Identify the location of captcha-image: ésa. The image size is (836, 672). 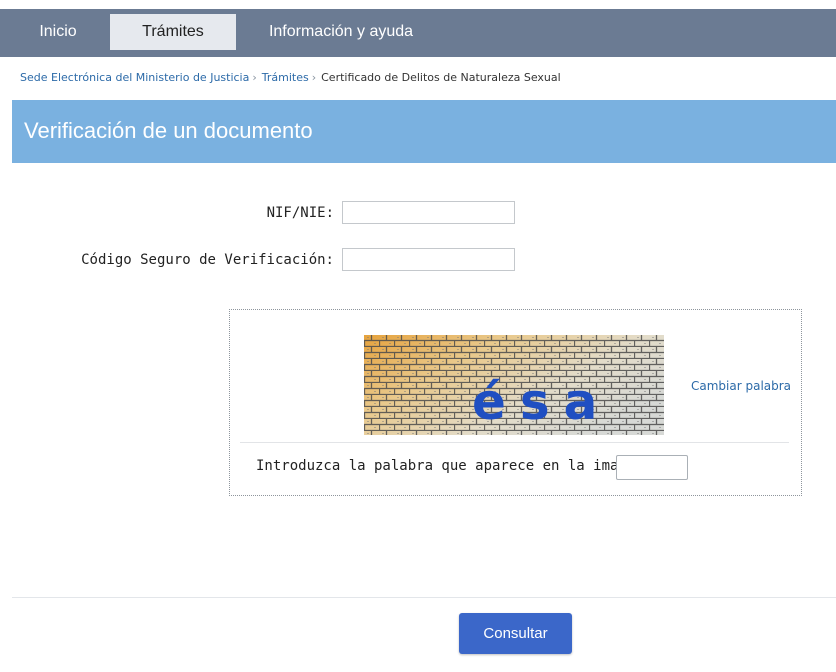
(514, 385).